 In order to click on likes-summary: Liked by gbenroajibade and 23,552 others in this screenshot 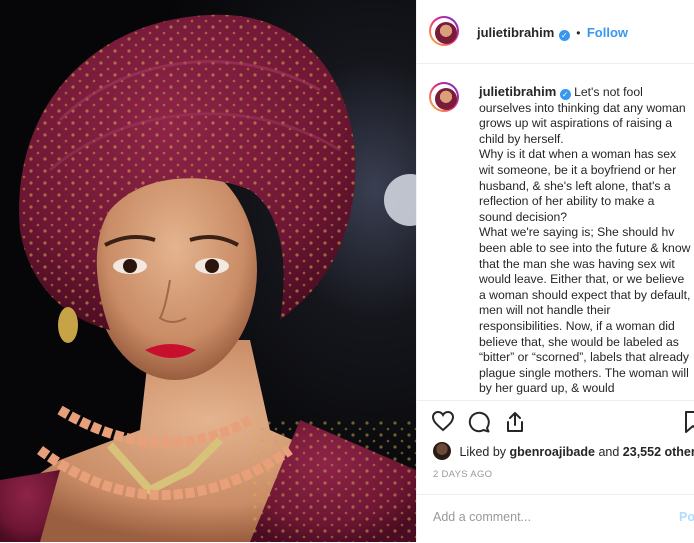, I will do `click(563, 451)`.